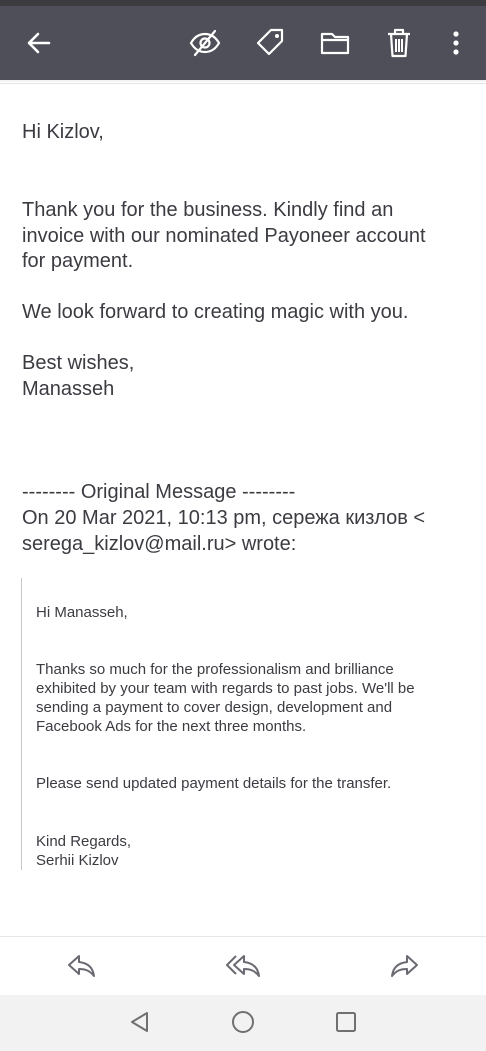  I want to click on body-line: for payment., so click(78, 261).